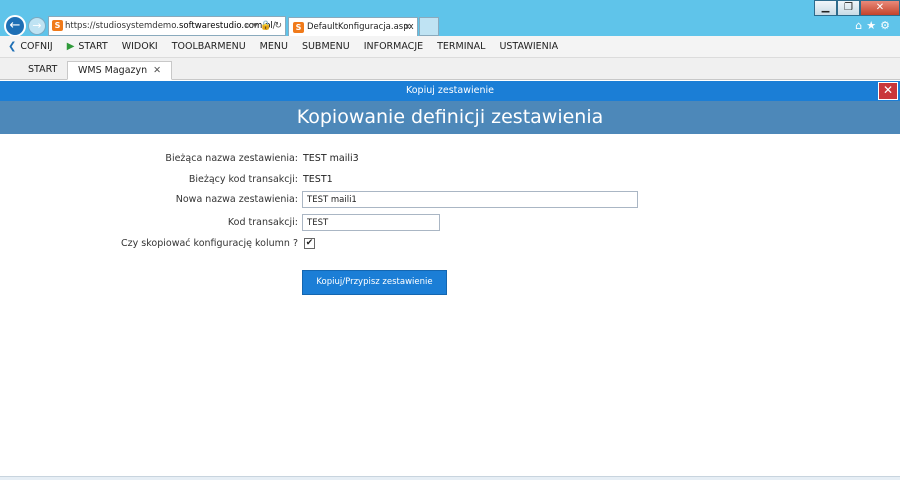 The height and width of the screenshot is (480, 900). What do you see at coordinates (70, 46) in the screenshot?
I see `play-icon: ▶` at bounding box center [70, 46].